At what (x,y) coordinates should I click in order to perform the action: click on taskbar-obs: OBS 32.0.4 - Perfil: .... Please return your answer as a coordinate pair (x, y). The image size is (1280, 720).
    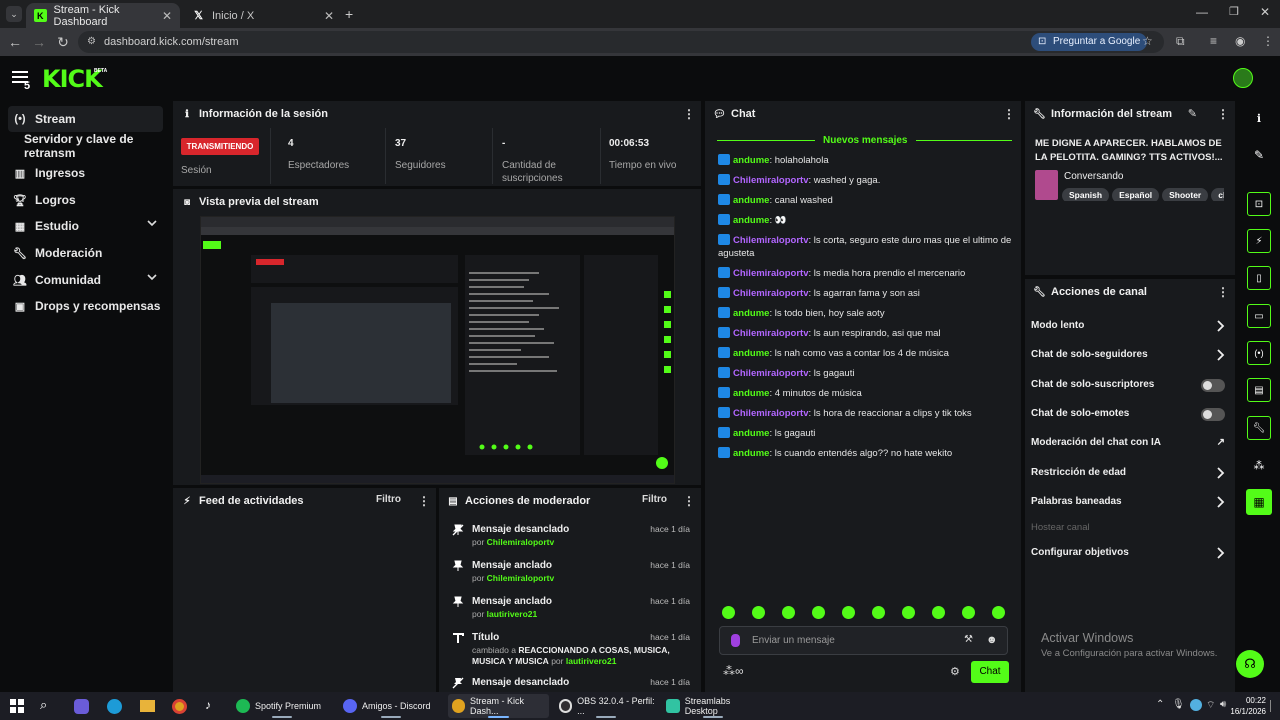
    Looking at the image, I should click on (606, 706).